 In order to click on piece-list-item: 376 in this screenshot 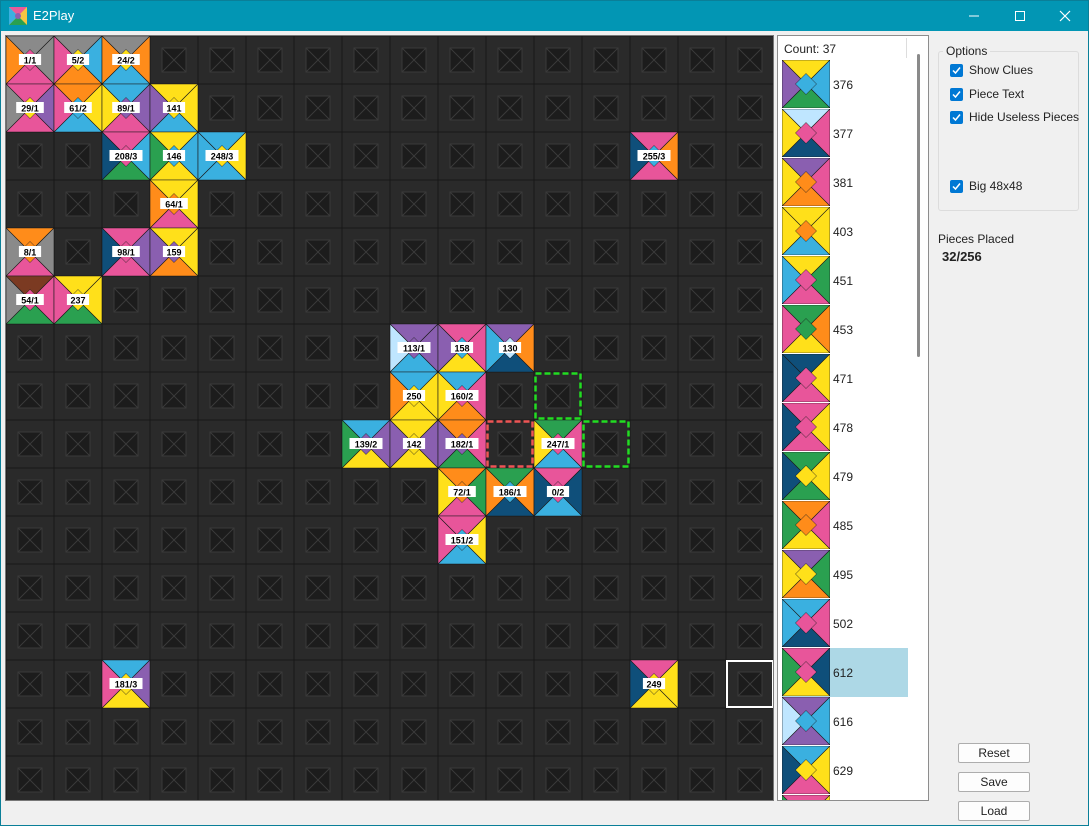, I will do `click(845, 84)`.